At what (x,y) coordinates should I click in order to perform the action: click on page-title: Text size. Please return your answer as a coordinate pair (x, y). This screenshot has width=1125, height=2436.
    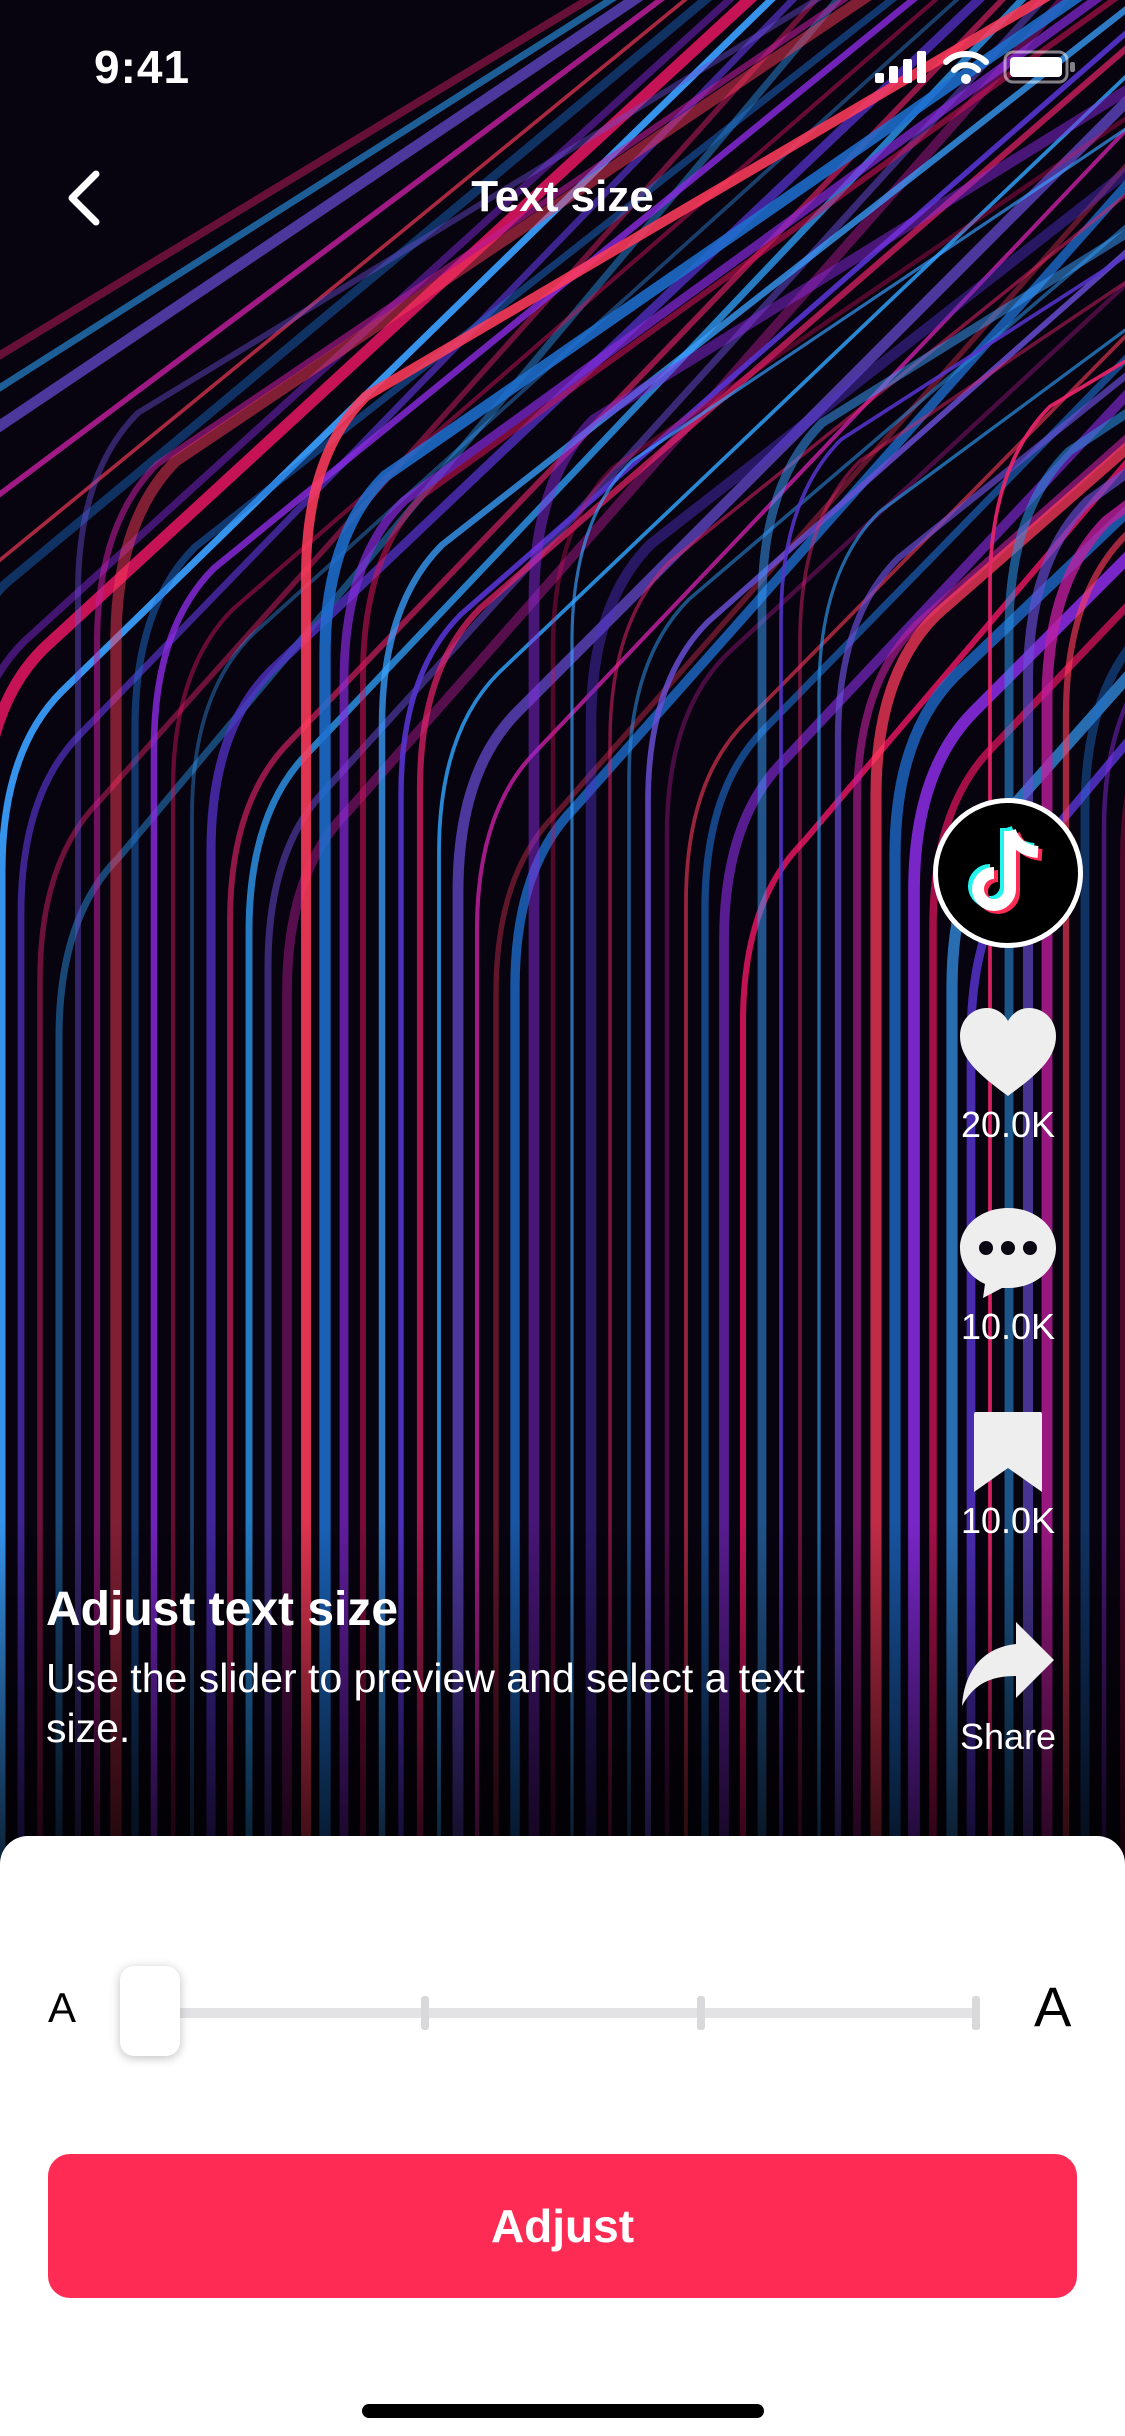
    Looking at the image, I should click on (562, 196).